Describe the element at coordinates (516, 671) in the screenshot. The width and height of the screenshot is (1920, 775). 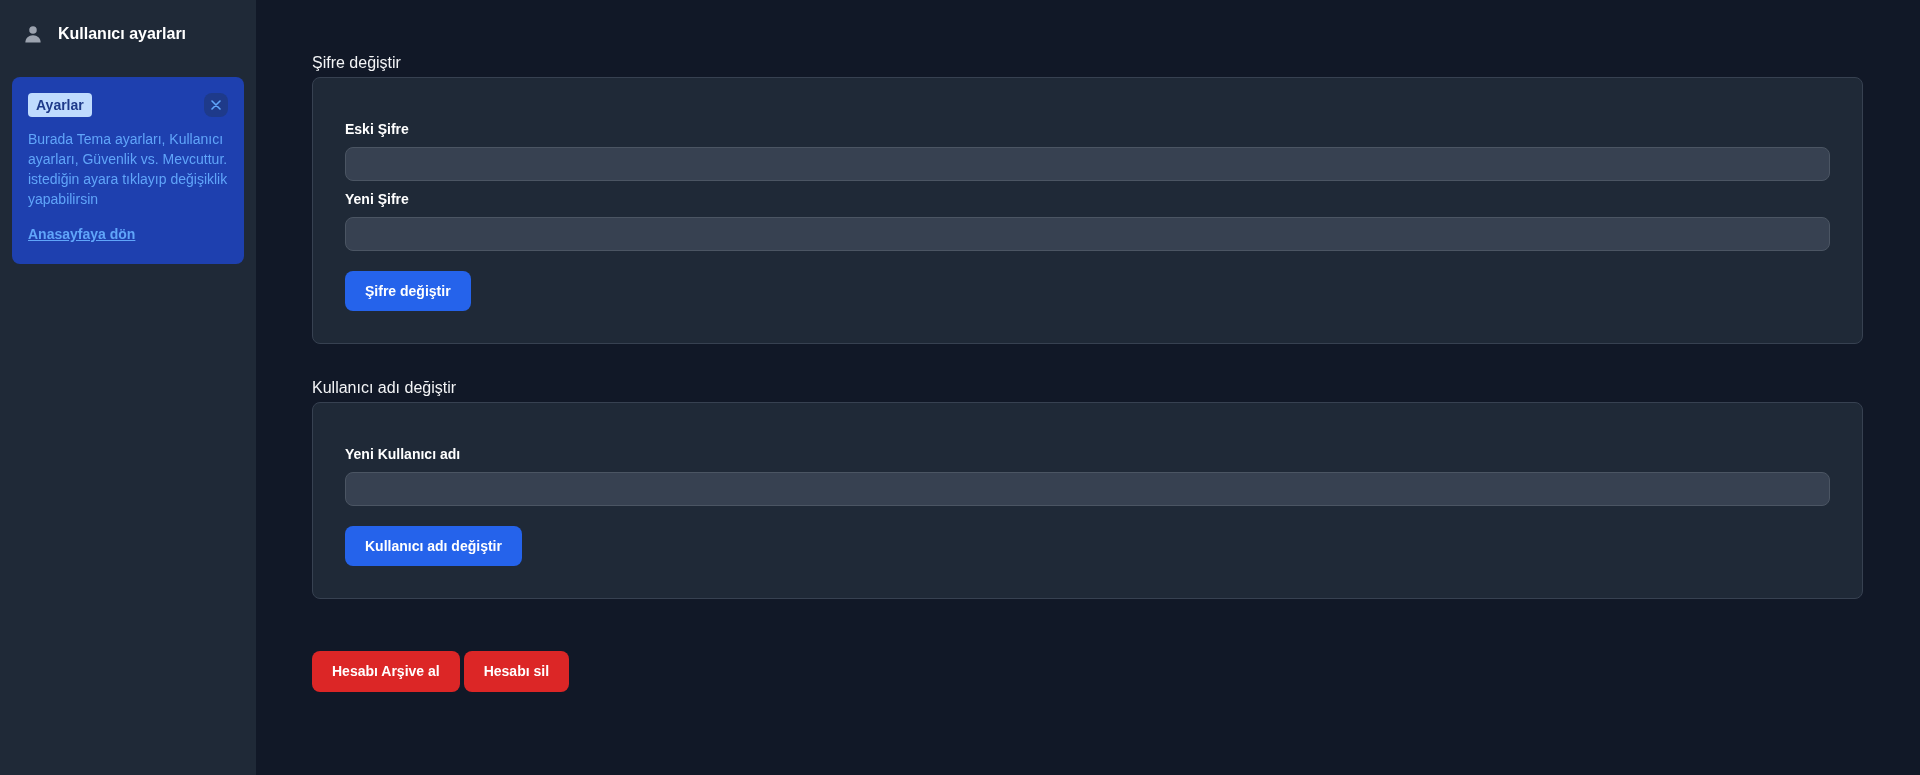
I see `danger-button: Hesabı sil` at that location.